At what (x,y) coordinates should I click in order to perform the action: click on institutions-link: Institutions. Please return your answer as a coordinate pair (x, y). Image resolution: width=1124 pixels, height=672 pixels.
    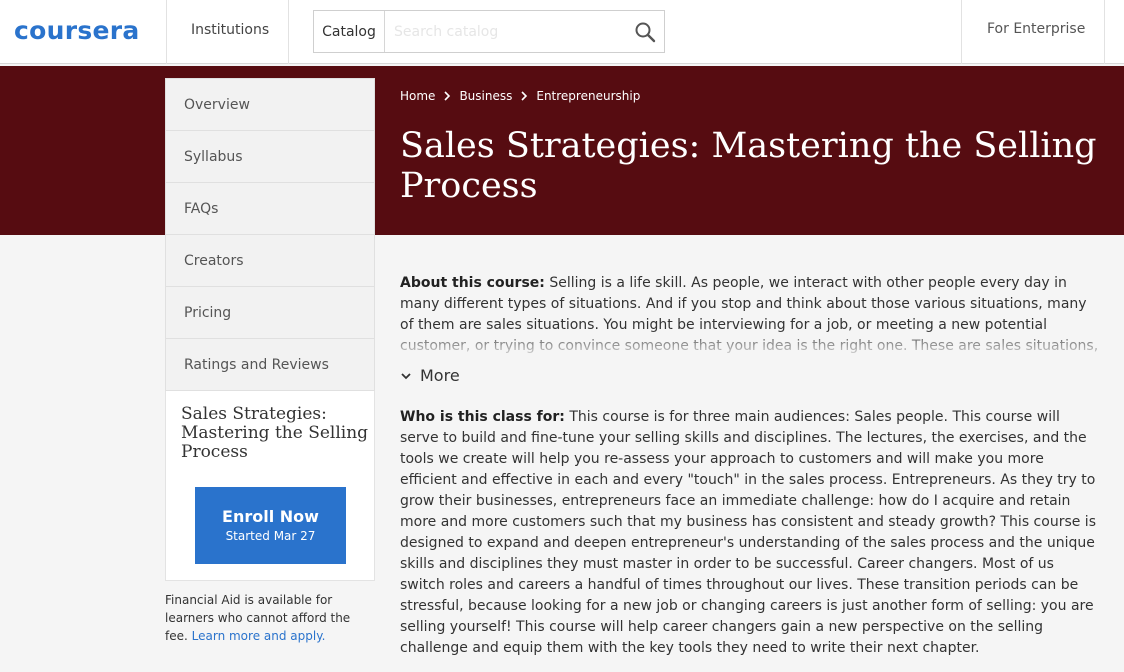
    Looking at the image, I should click on (230, 30).